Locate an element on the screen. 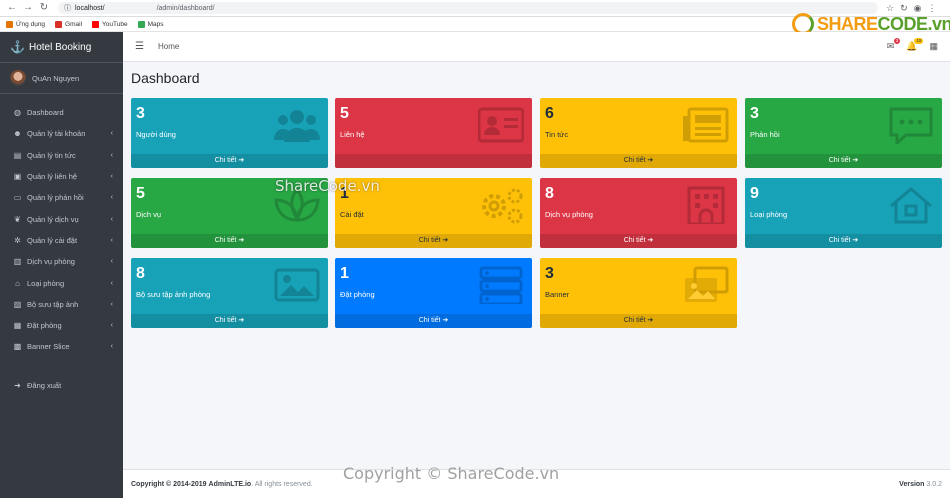 The width and height of the screenshot is (950, 498). tile-label: Liên hệ is located at coordinates (352, 134).